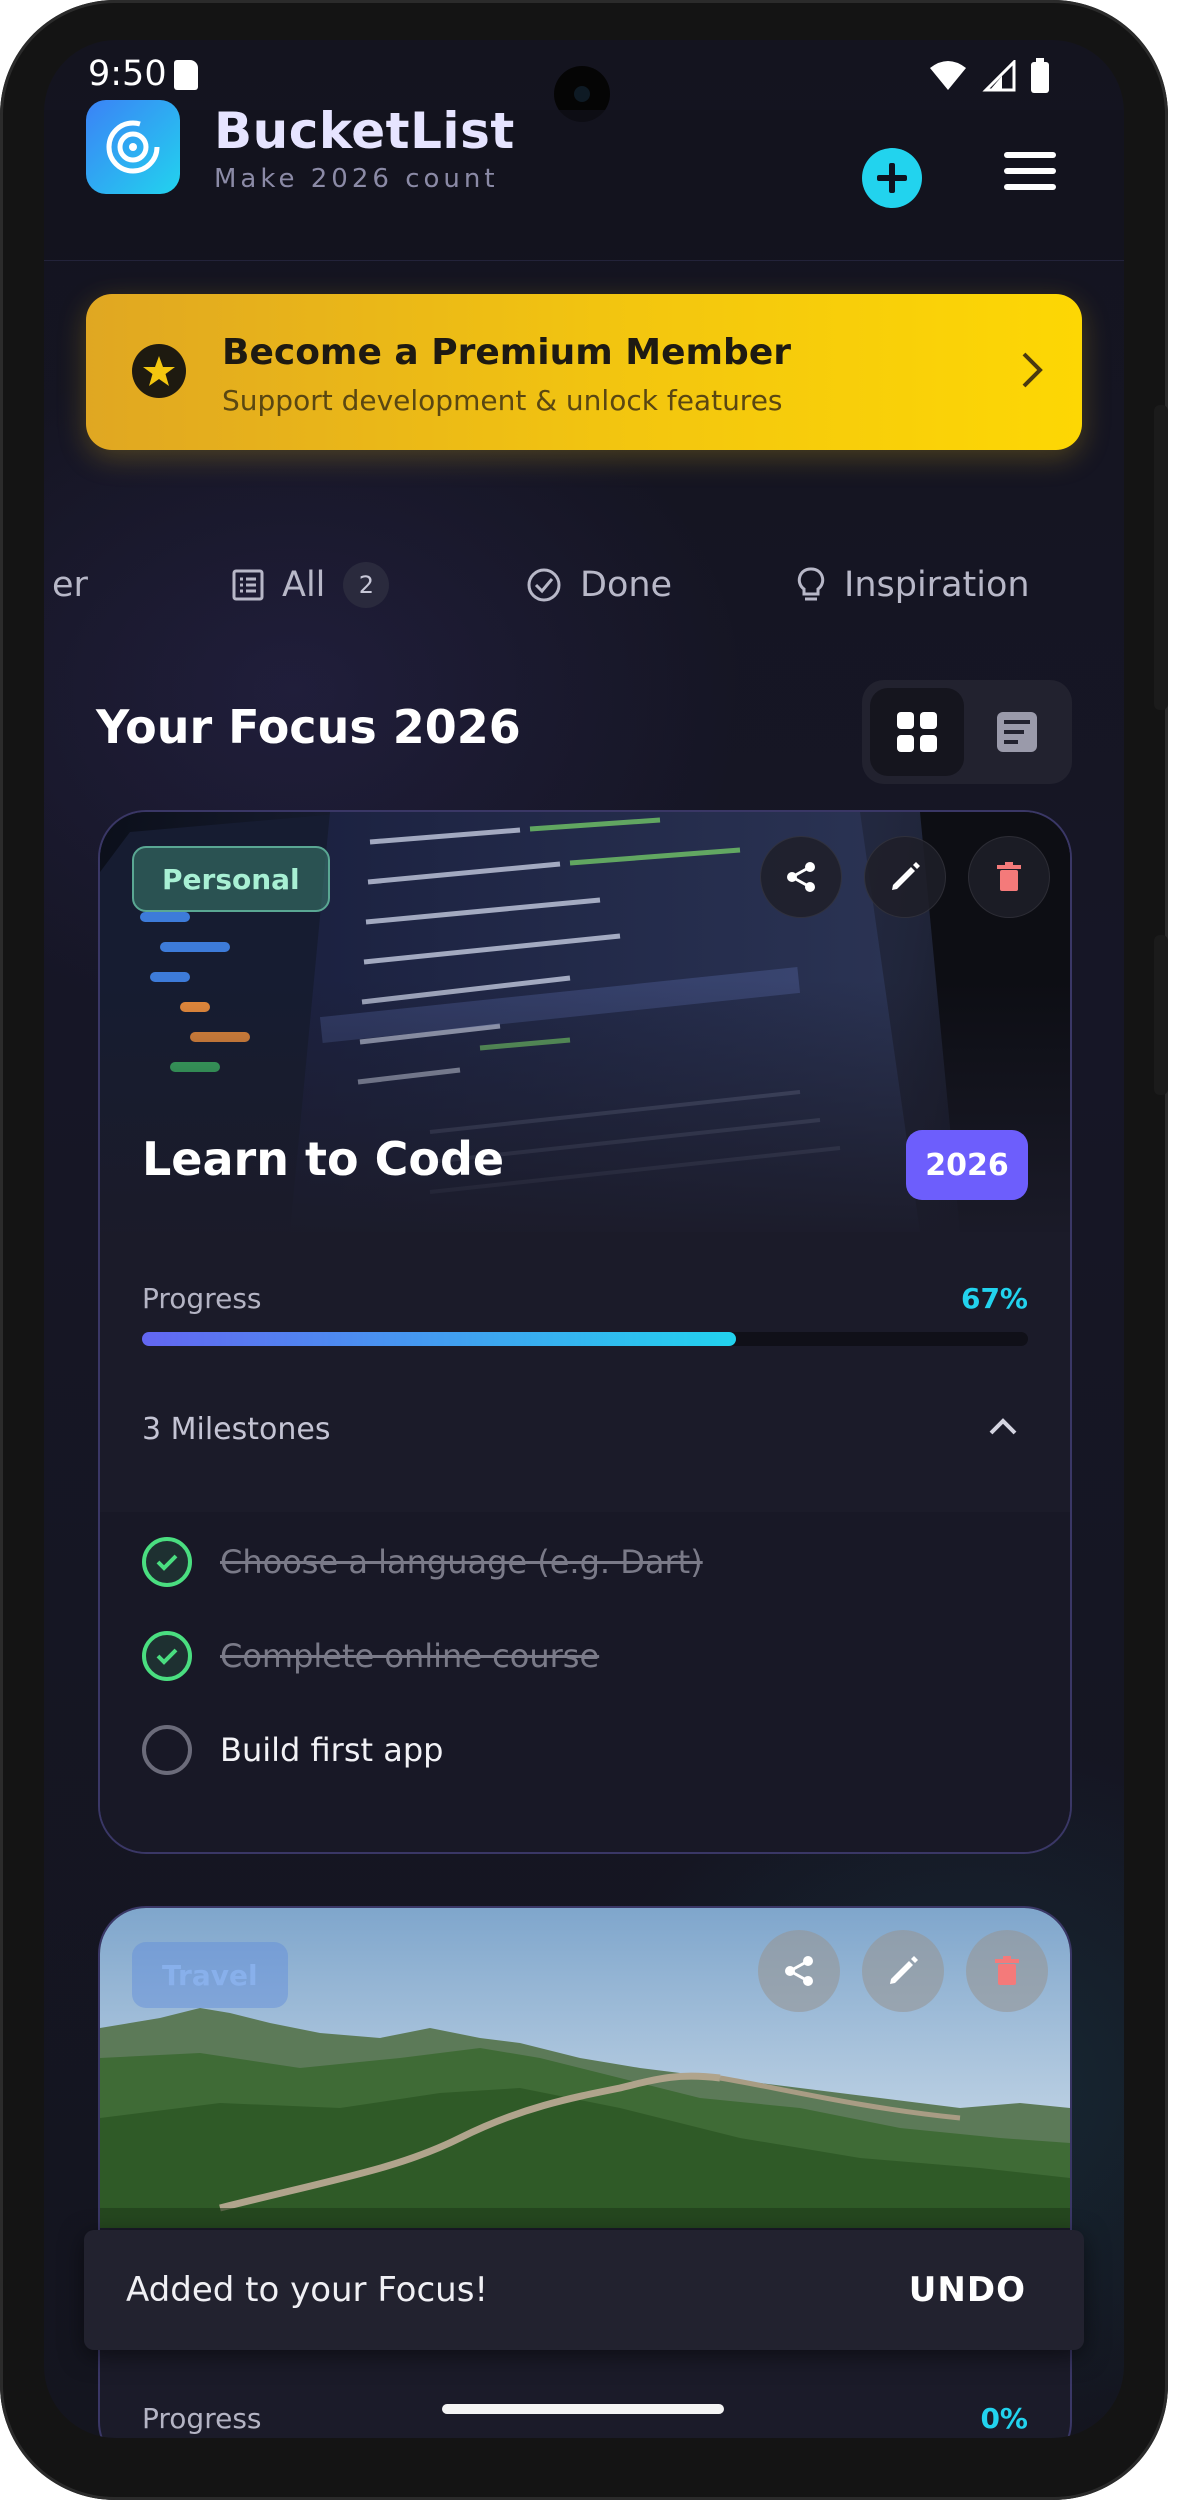 Image resolution: width=1180 pixels, height=2500 pixels. What do you see at coordinates (999, 76) in the screenshot?
I see `signal-icon` at bounding box center [999, 76].